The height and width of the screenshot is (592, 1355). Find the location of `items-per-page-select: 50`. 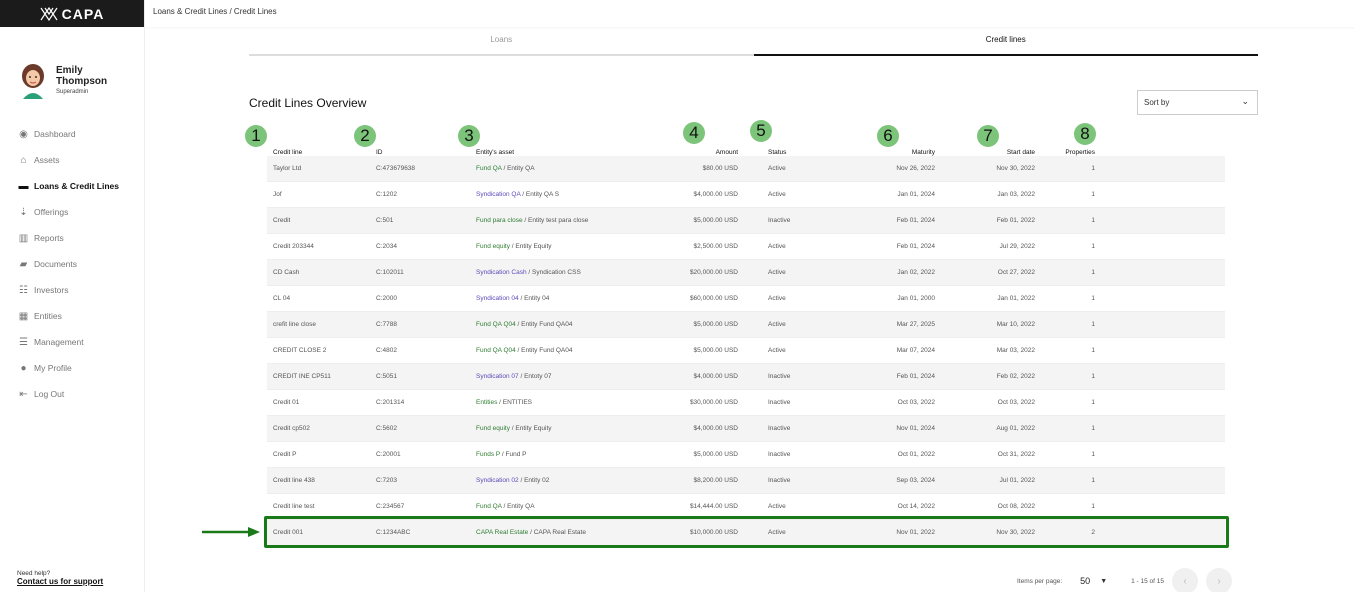

items-per-page-select: 50 is located at coordinates (1085, 581).